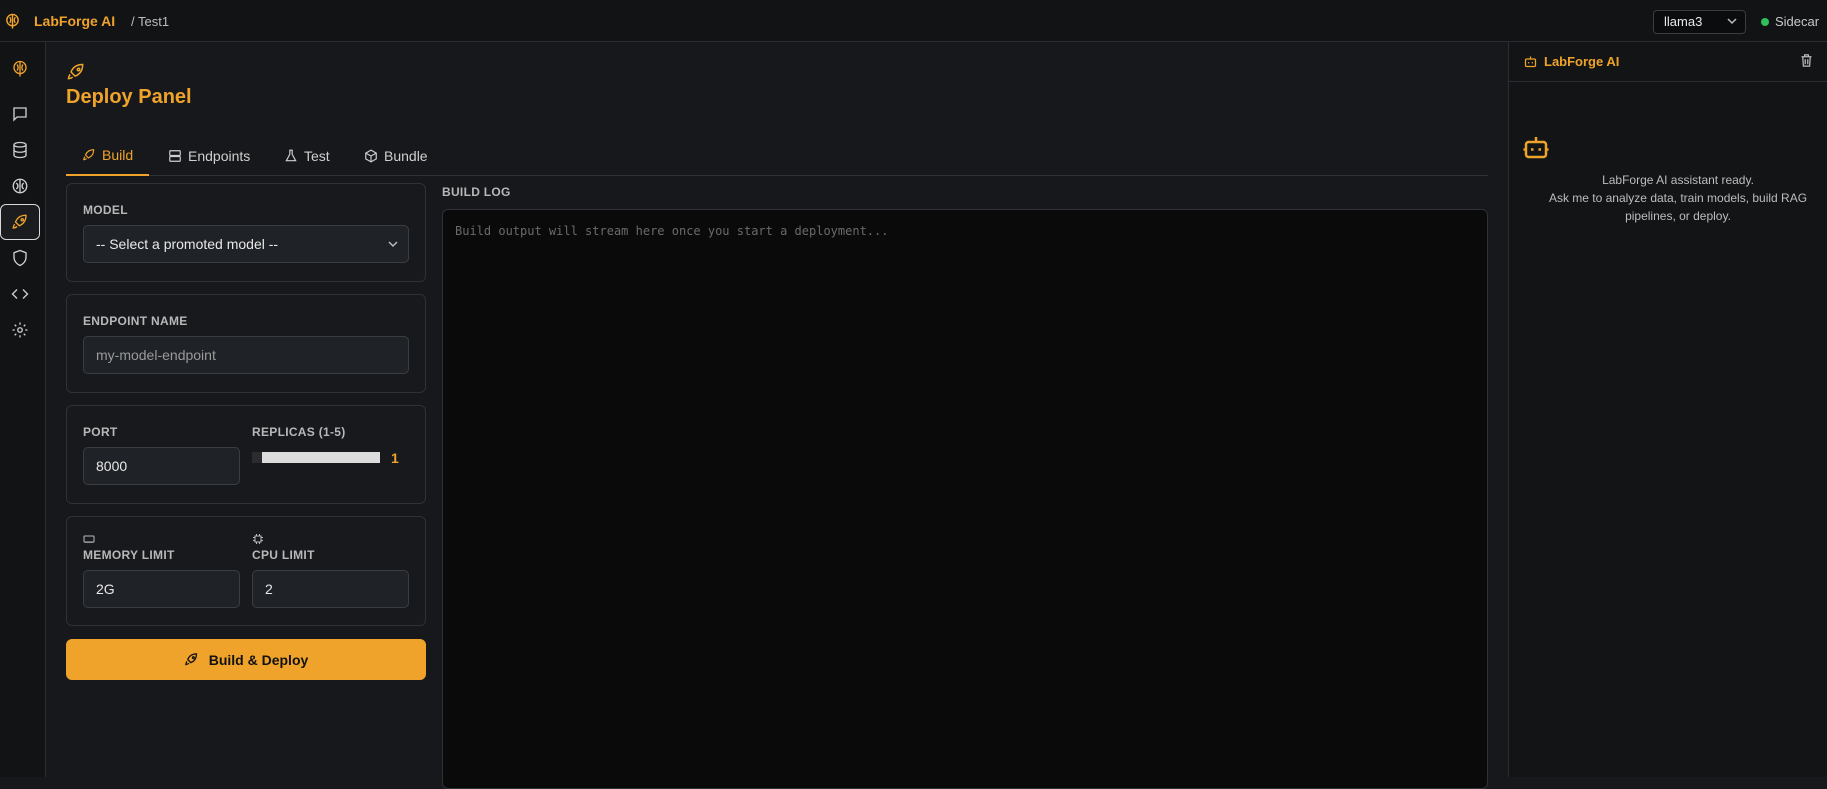  I want to click on endpoint-name-placeholder: my-model-endpoint, so click(156, 355).